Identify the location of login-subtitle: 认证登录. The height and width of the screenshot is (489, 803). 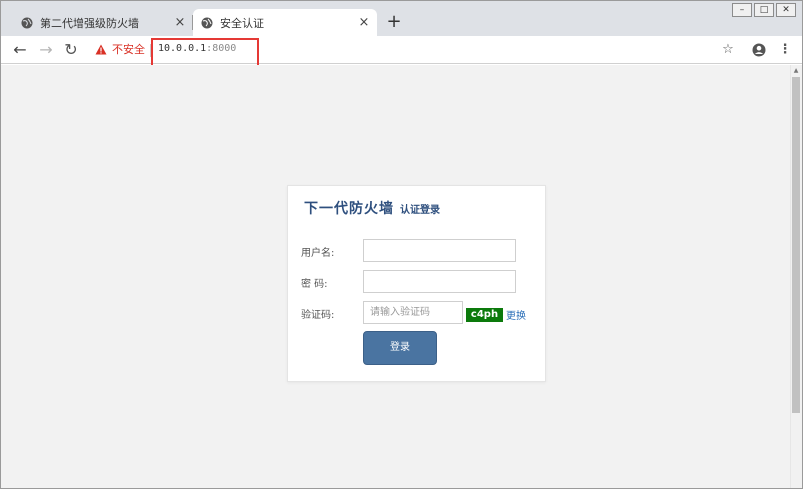
(420, 210).